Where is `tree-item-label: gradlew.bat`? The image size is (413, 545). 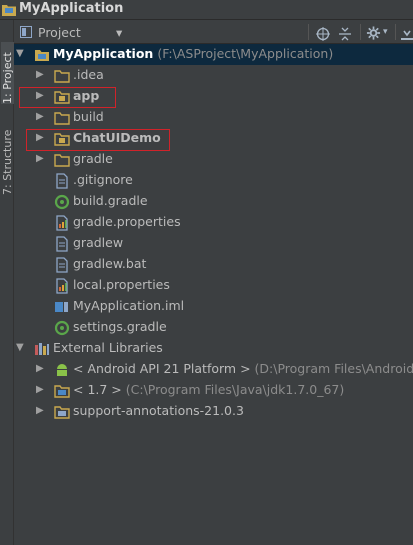 tree-item-label: gradlew.bat is located at coordinates (110, 263).